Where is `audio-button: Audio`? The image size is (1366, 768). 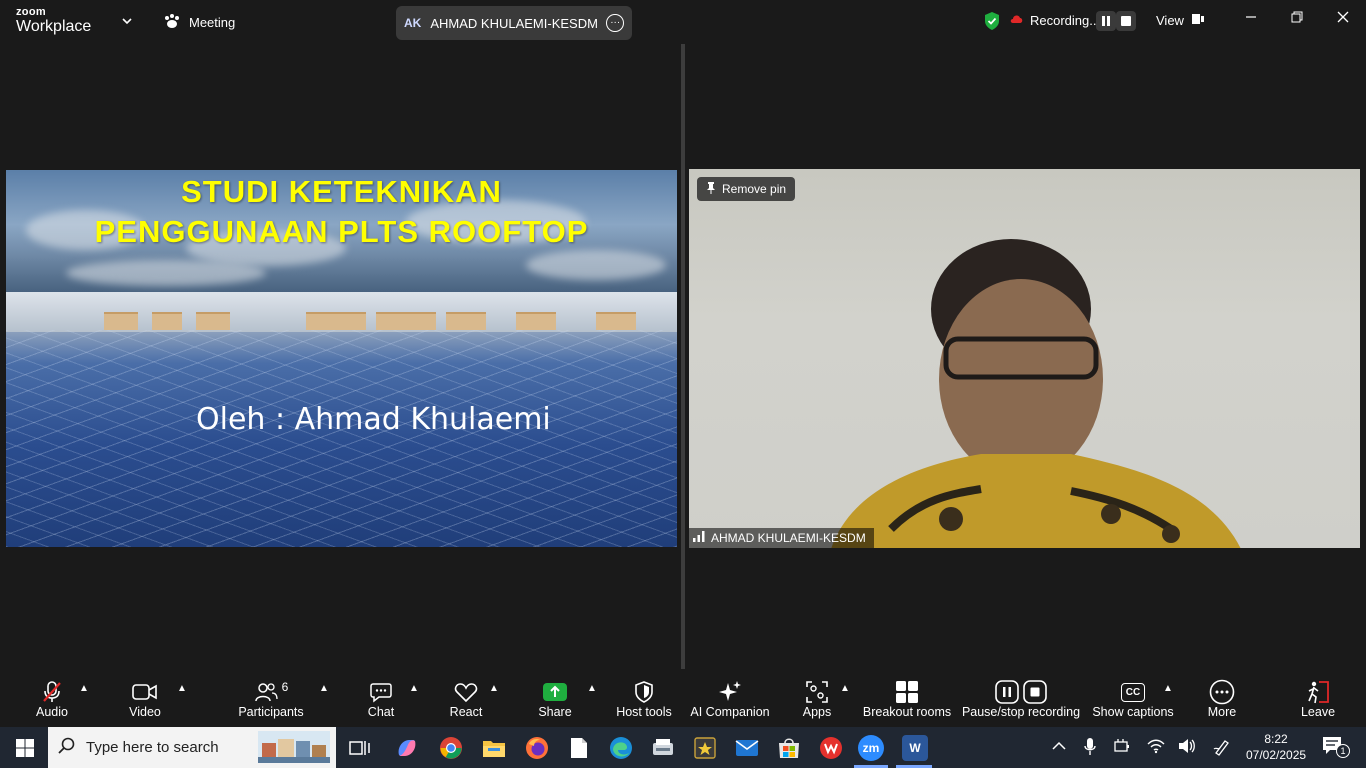
audio-button: Audio is located at coordinates (52, 698).